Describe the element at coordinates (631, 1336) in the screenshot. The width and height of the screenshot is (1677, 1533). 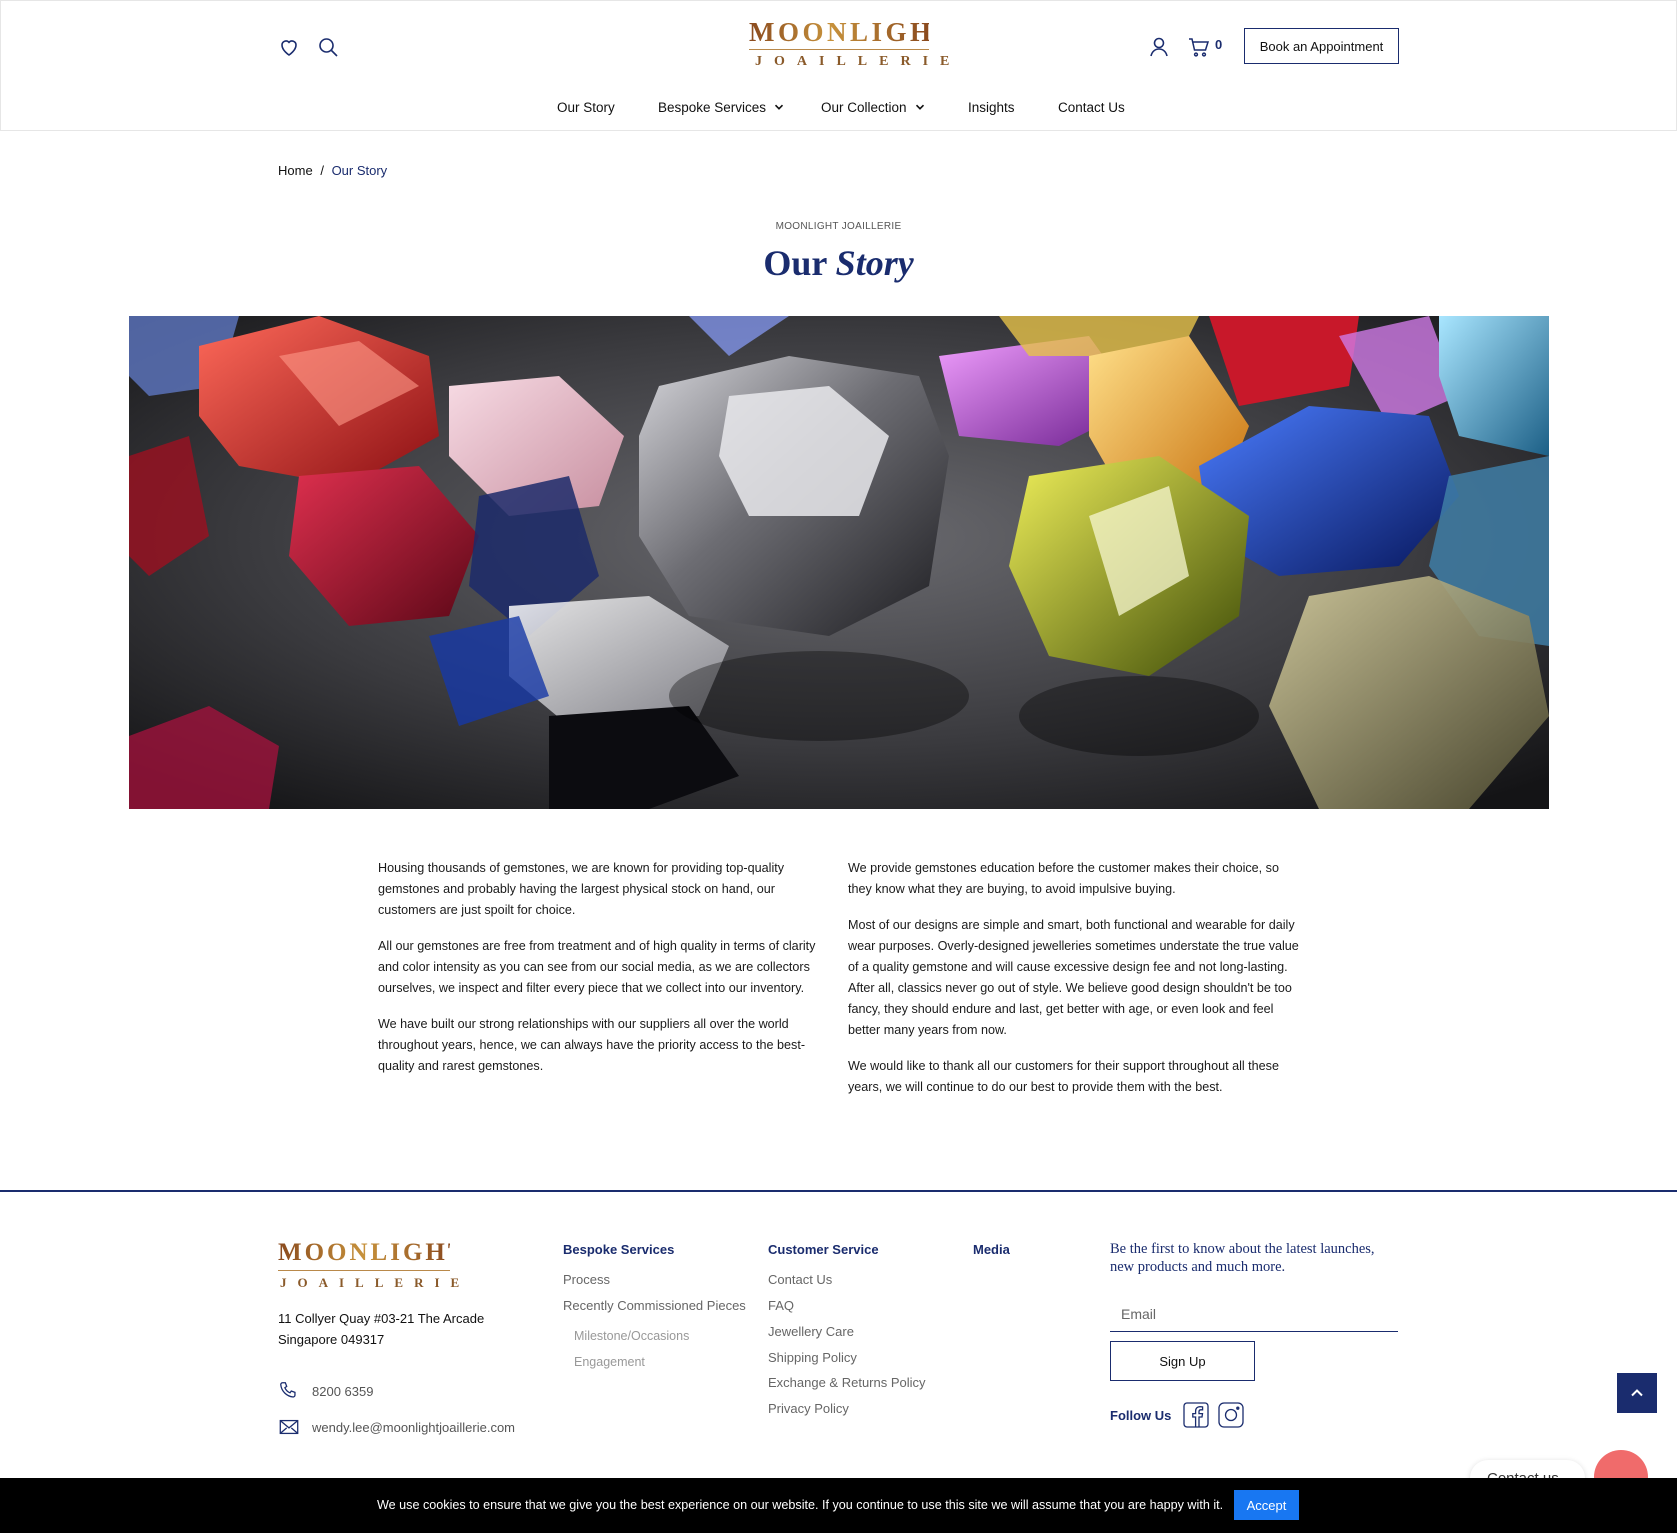
I see `footer-link-milestone: Milestone/Occasions` at that location.